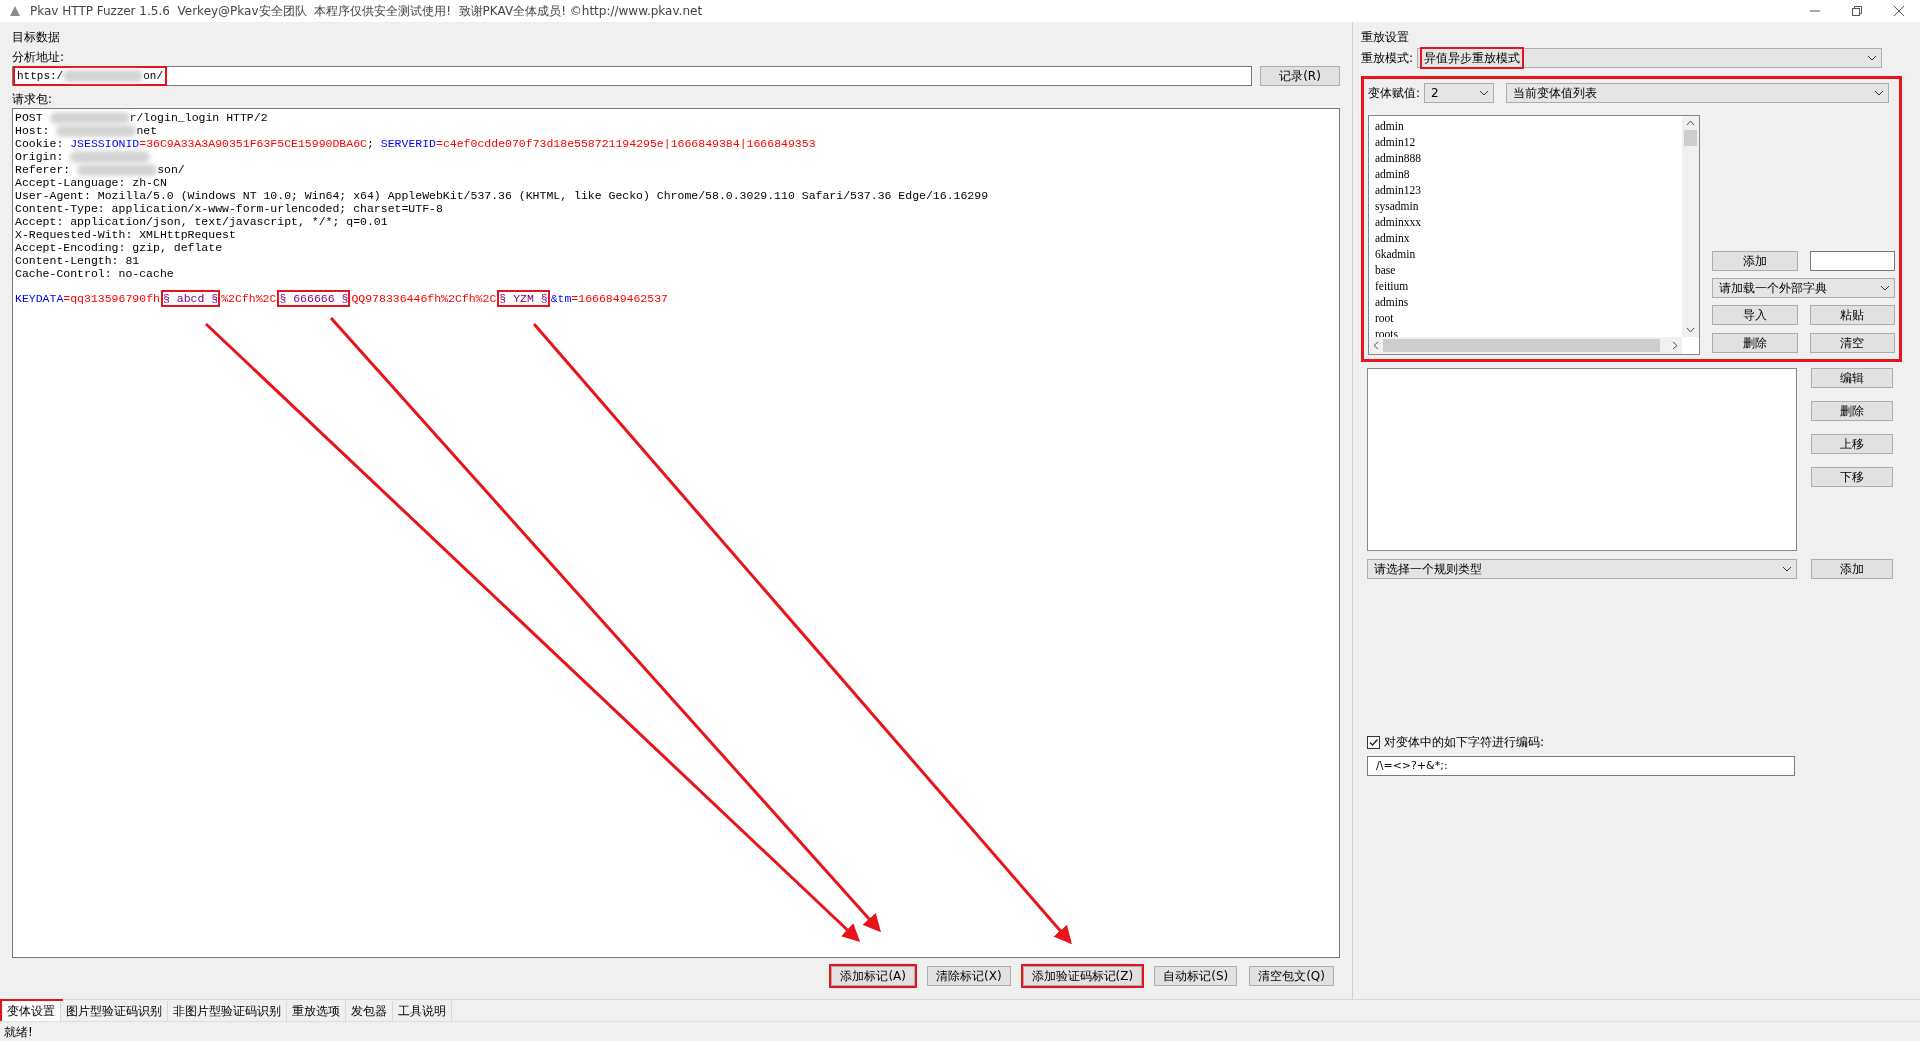  What do you see at coordinates (1291, 976) in the screenshot?
I see `button: 清空包文(Q)` at bounding box center [1291, 976].